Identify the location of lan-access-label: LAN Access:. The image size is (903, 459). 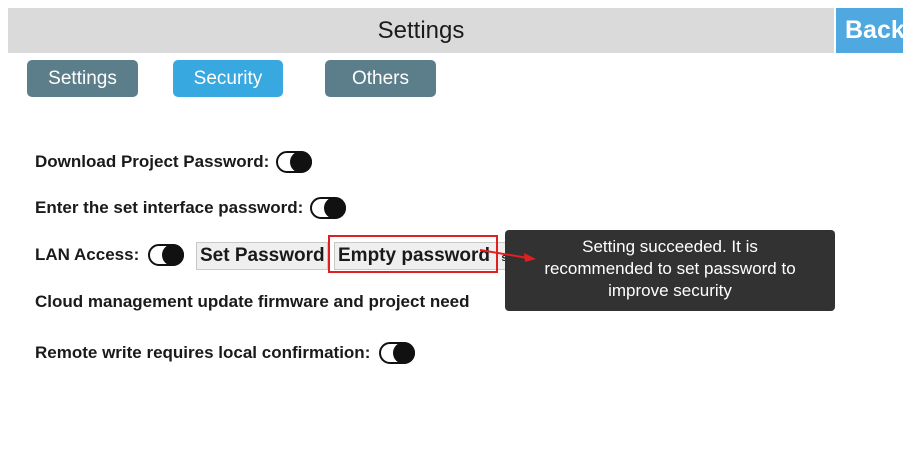
(87, 254).